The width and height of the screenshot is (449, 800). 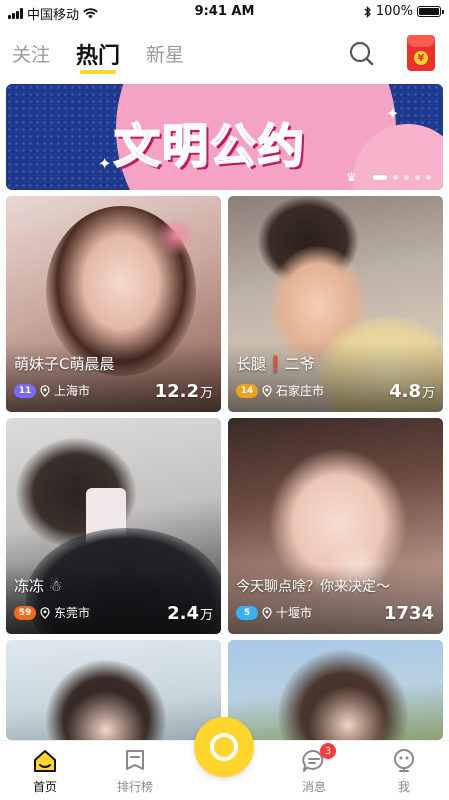 I want to click on streamer-name: 长腿❗二爷, so click(x=275, y=363).